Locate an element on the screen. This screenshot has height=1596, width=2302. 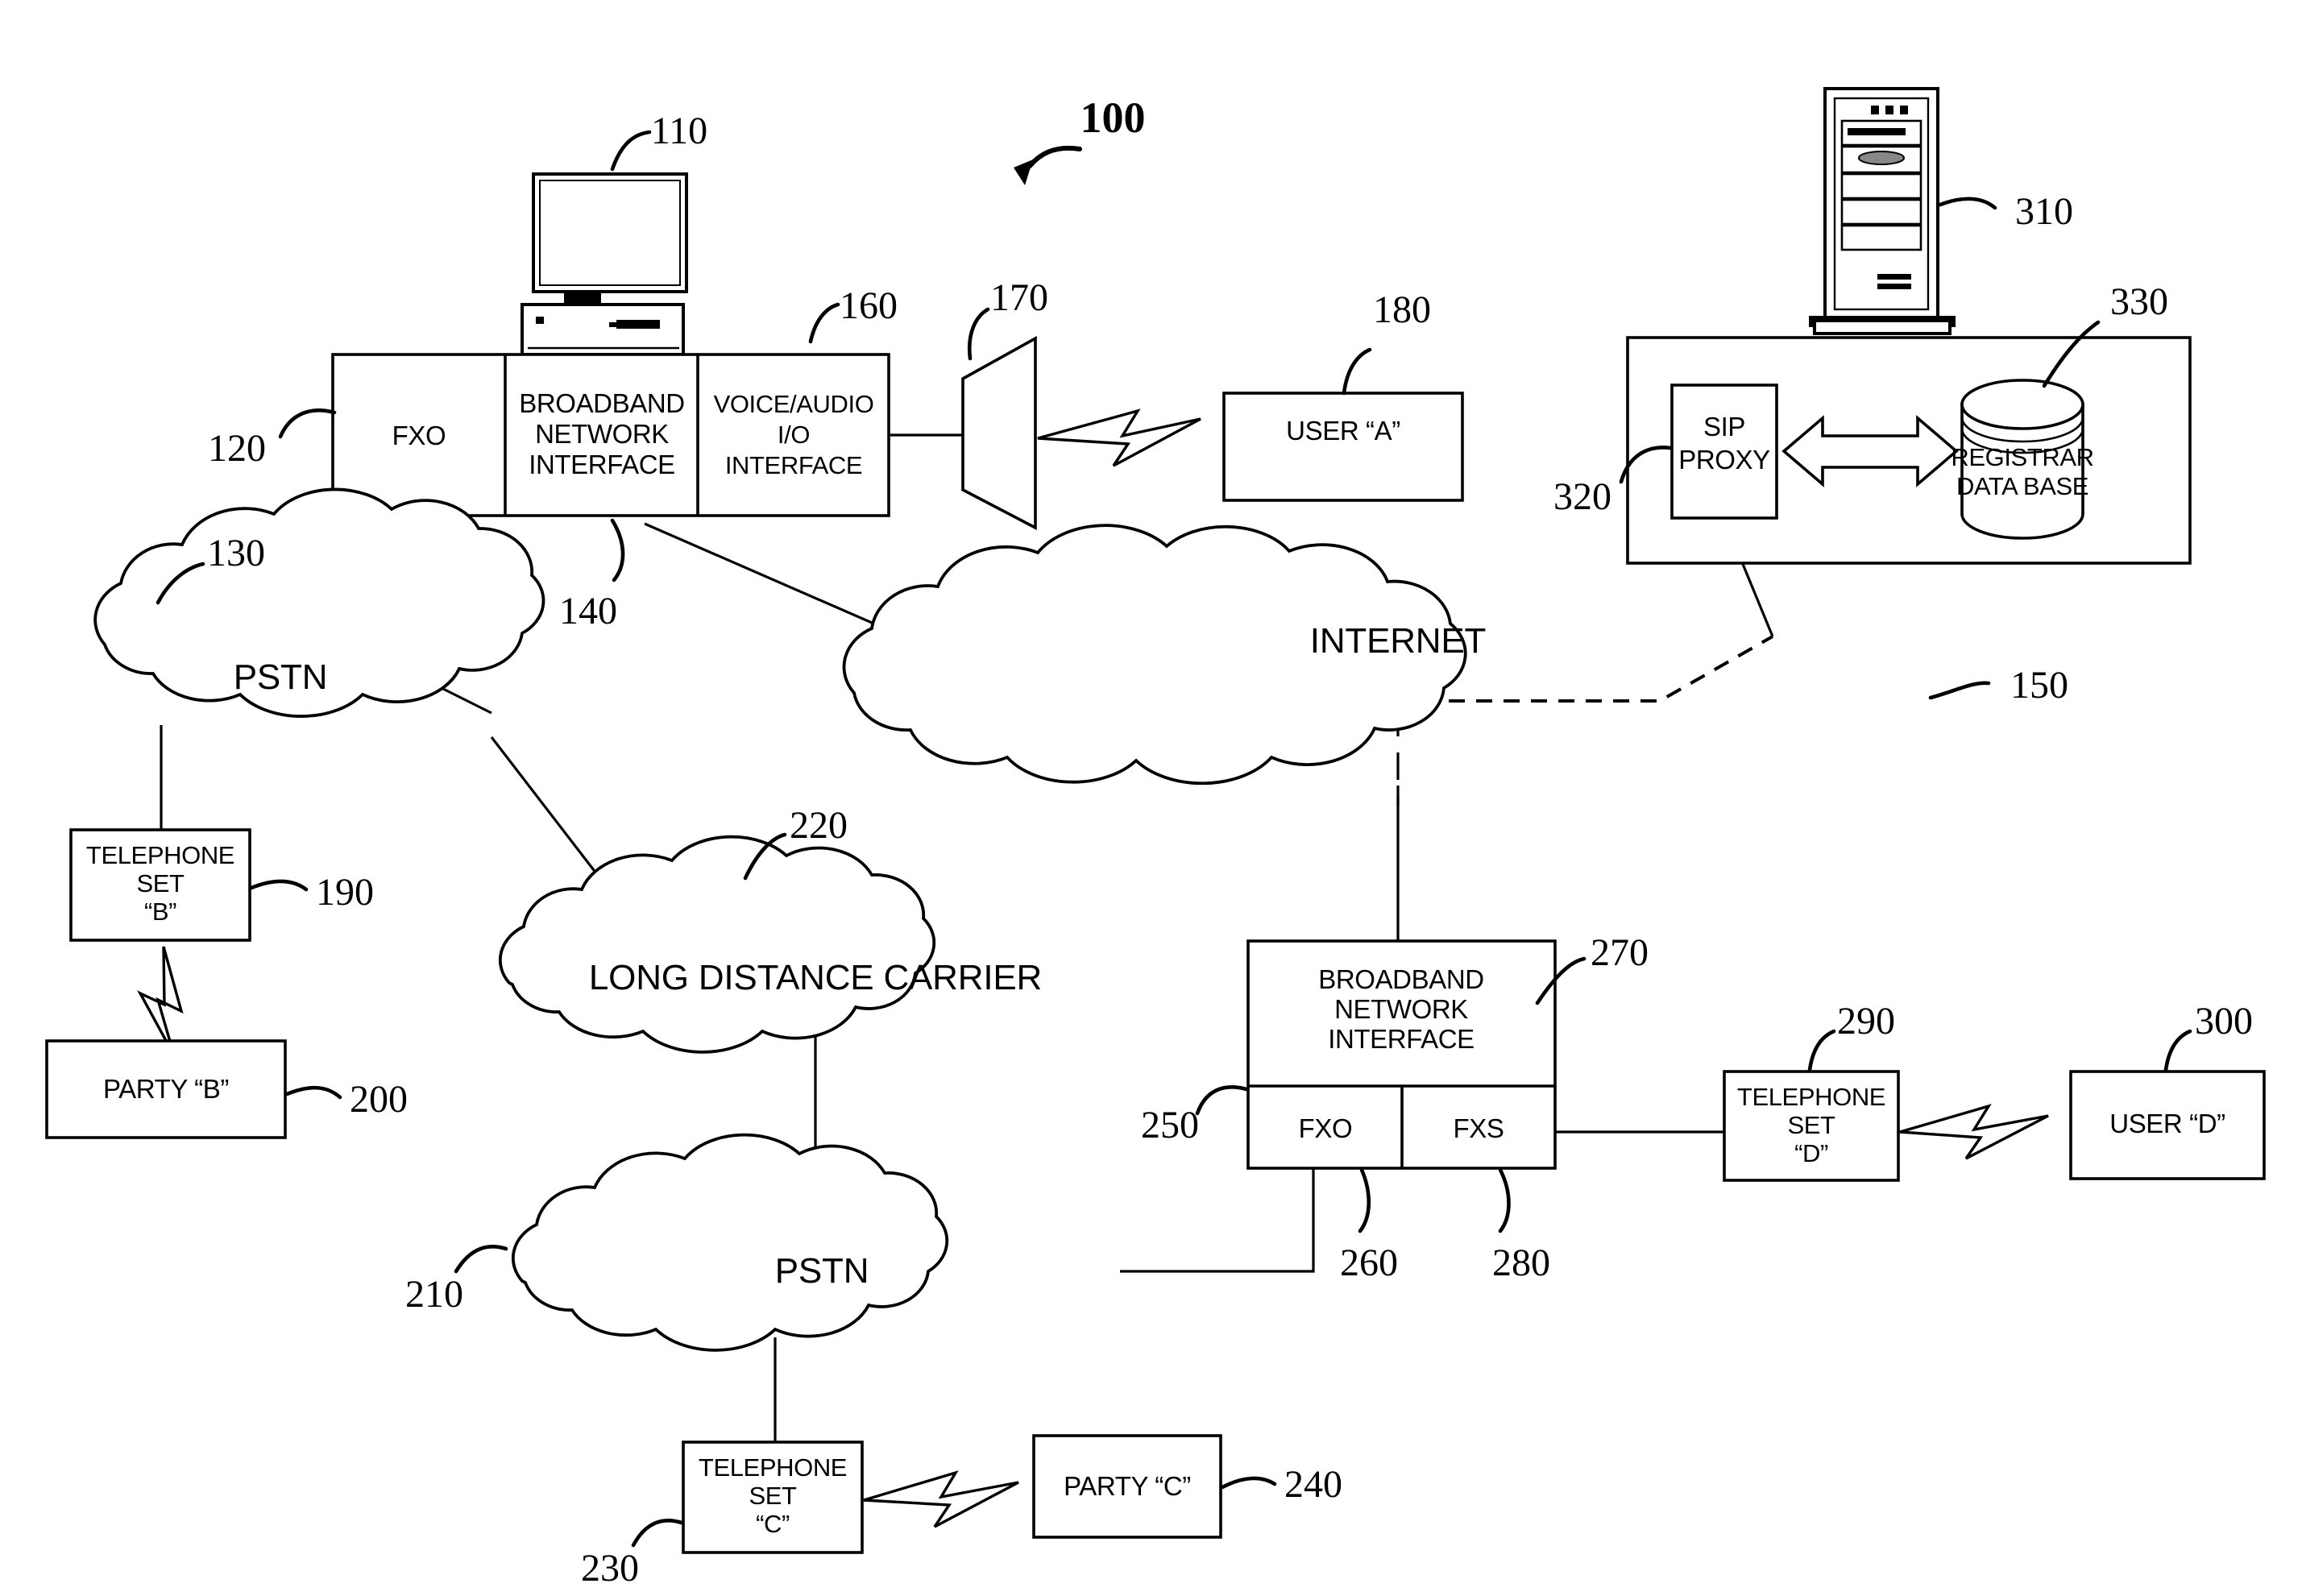
internet-label: INTERNET is located at coordinates (1398, 641).